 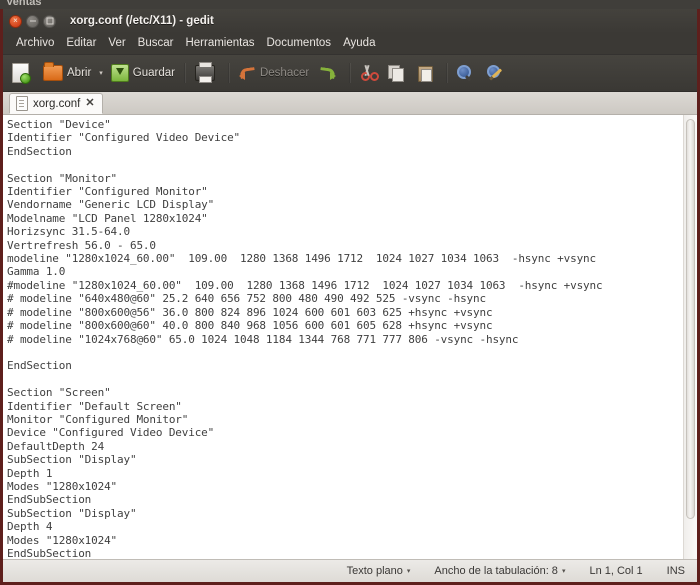 I want to click on find-button, so click(x=467, y=73).